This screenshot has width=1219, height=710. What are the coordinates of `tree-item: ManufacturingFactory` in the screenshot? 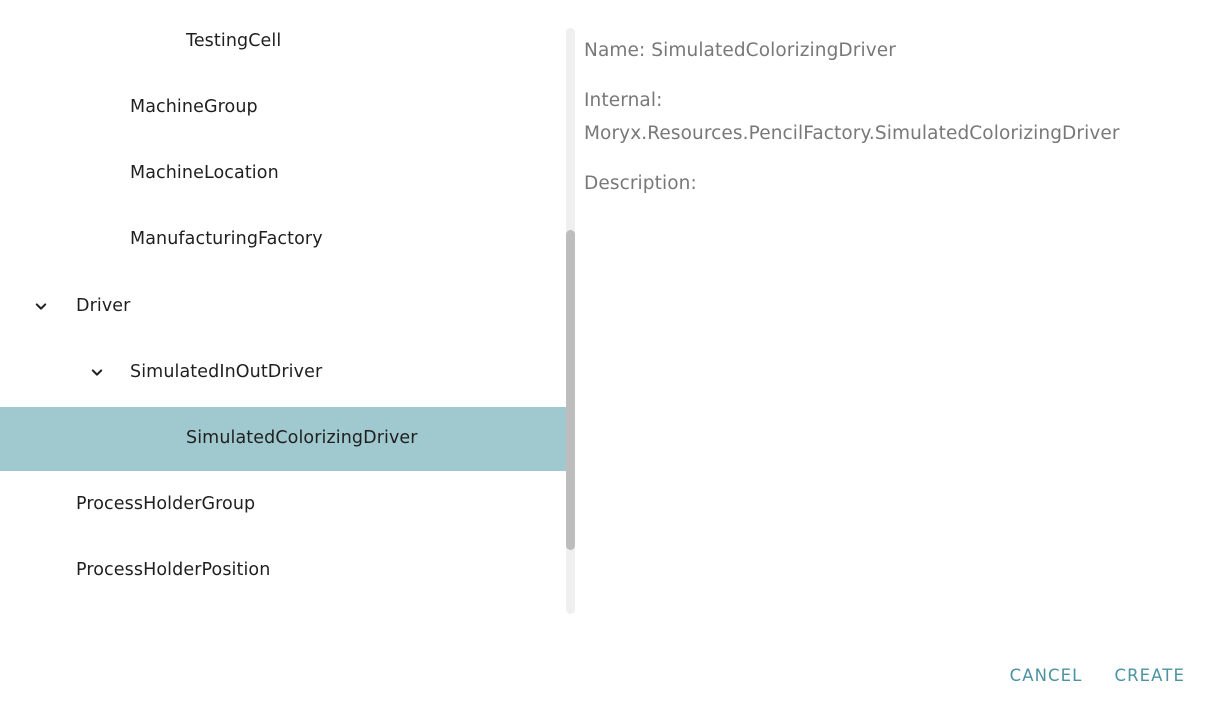 It's located at (283, 240).